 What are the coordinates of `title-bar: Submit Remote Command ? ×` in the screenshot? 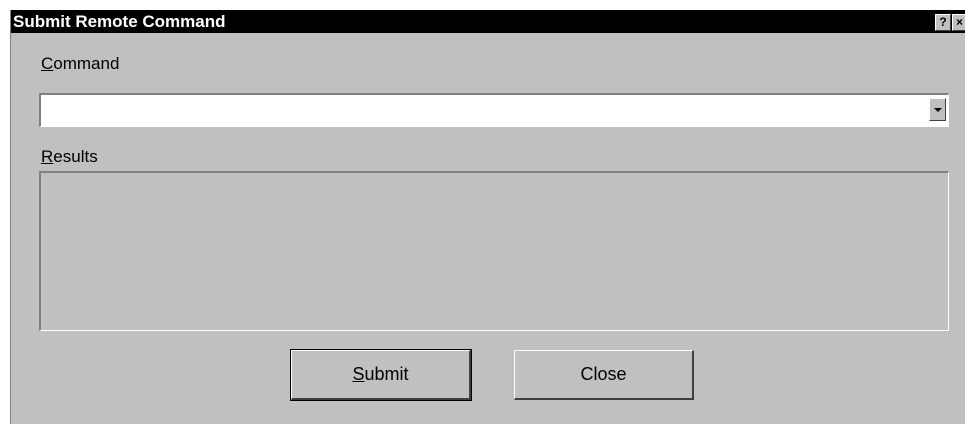 It's located at (488, 21).